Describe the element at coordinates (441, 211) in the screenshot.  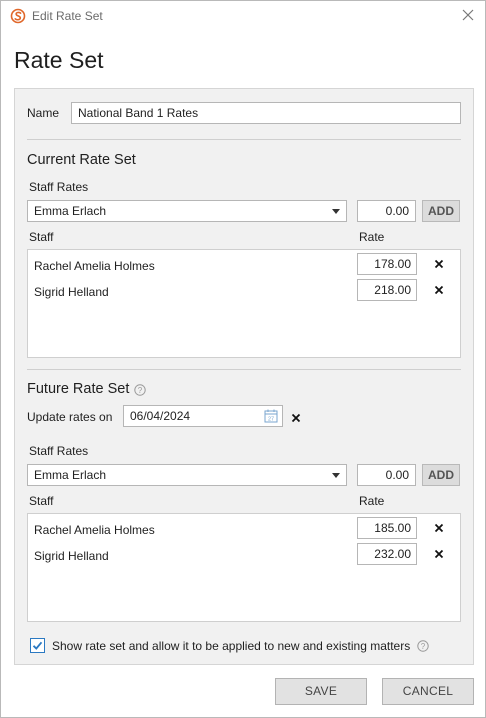
I see `current-add-button: ADD` at that location.